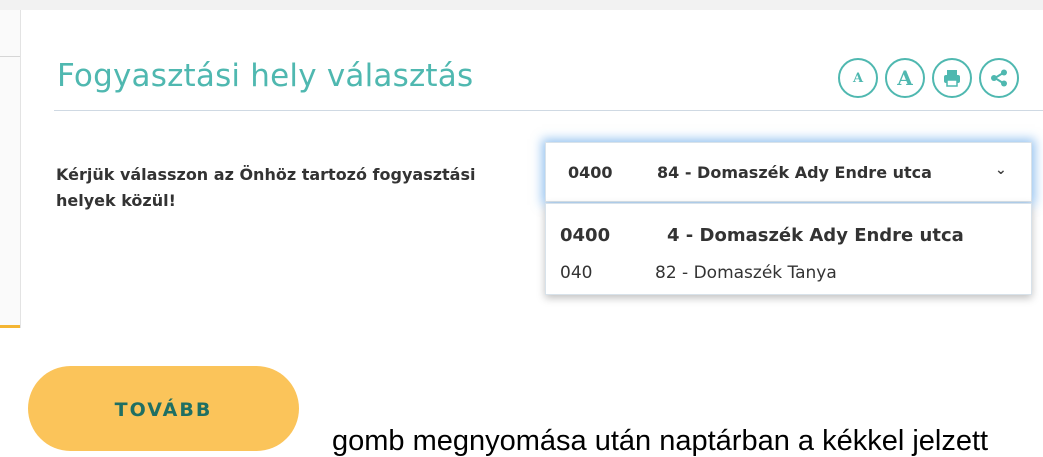 The height and width of the screenshot is (457, 1043). What do you see at coordinates (265, 76) in the screenshot?
I see `page-title: Fogyasztási hely választás` at bounding box center [265, 76].